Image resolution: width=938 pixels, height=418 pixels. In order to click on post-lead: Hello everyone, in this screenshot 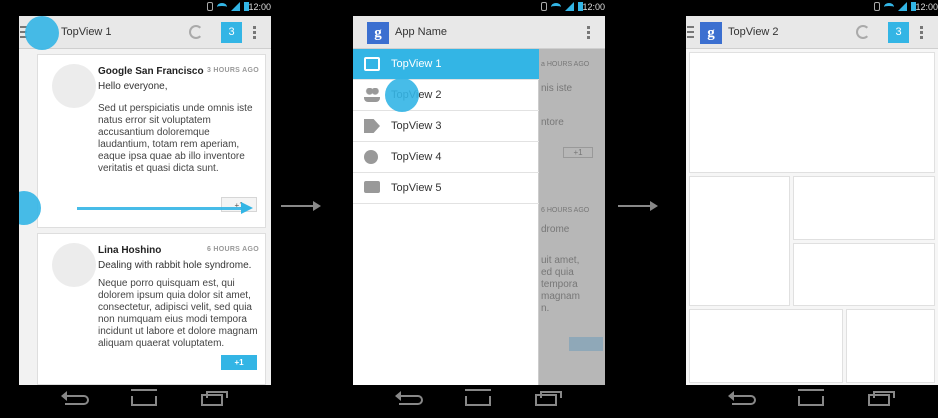, I will do `click(133, 86)`.